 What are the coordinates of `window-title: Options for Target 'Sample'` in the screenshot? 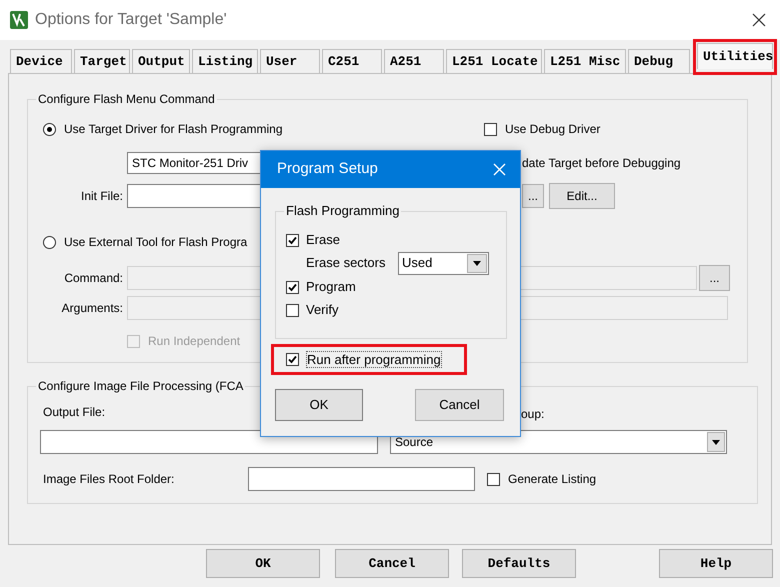 It's located at (131, 20).